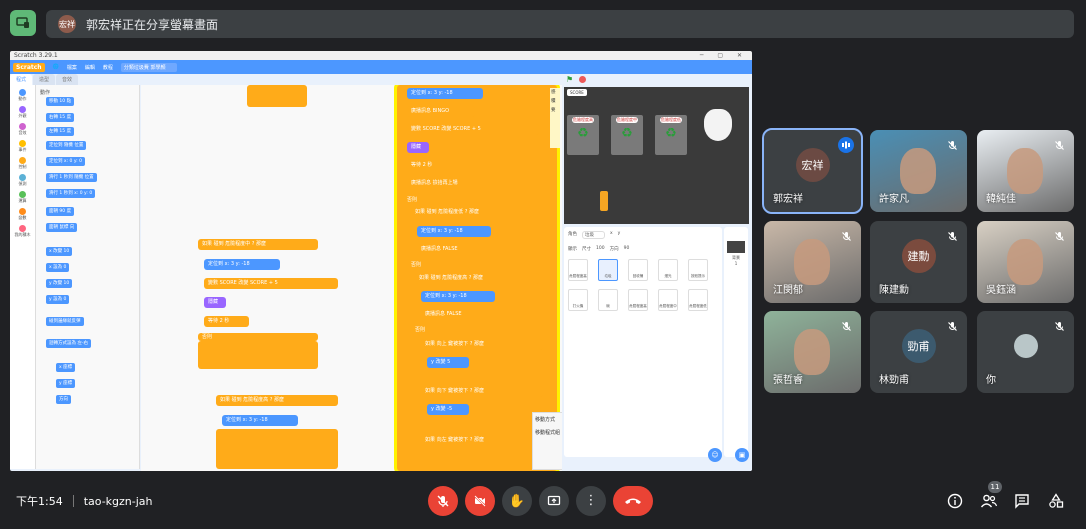  What do you see at coordinates (66, 383) in the screenshot?
I see `palette-block: y 座標` at bounding box center [66, 383].